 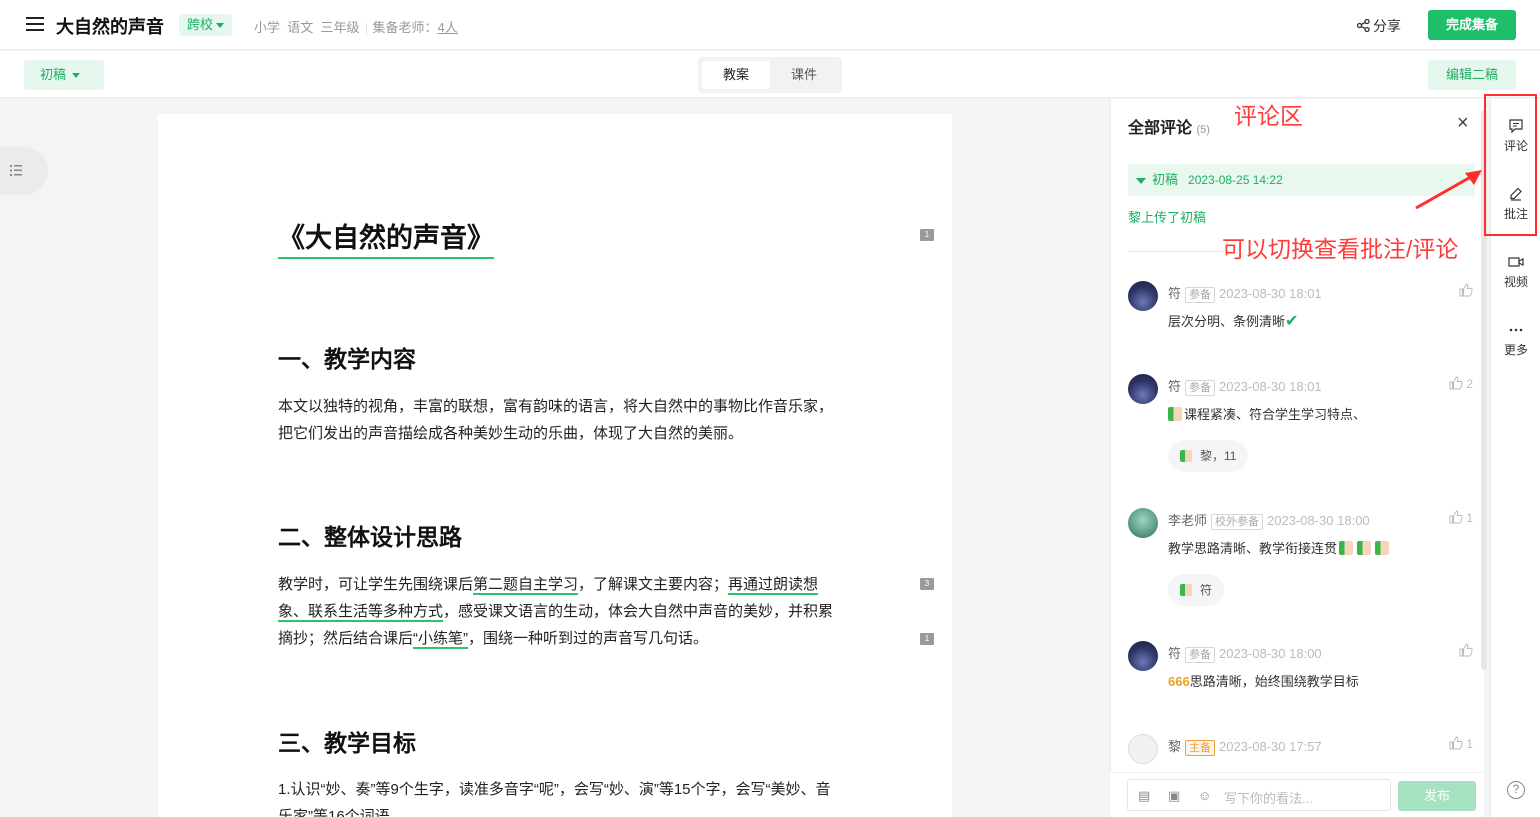 What do you see at coordinates (1510, 165) in the screenshot?
I see `annotation-highlight-box` at bounding box center [1510, 165].